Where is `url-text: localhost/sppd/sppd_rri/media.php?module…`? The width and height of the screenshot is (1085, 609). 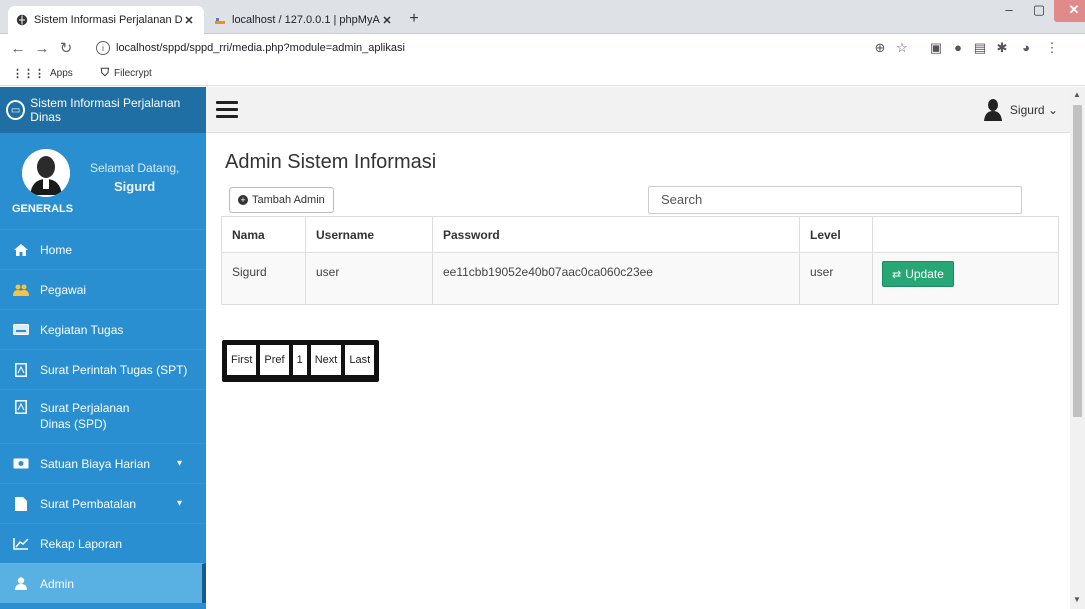 url-text: localhost/sppd/sppd_rri/media.php?module… is located at coordinates (260, 48).